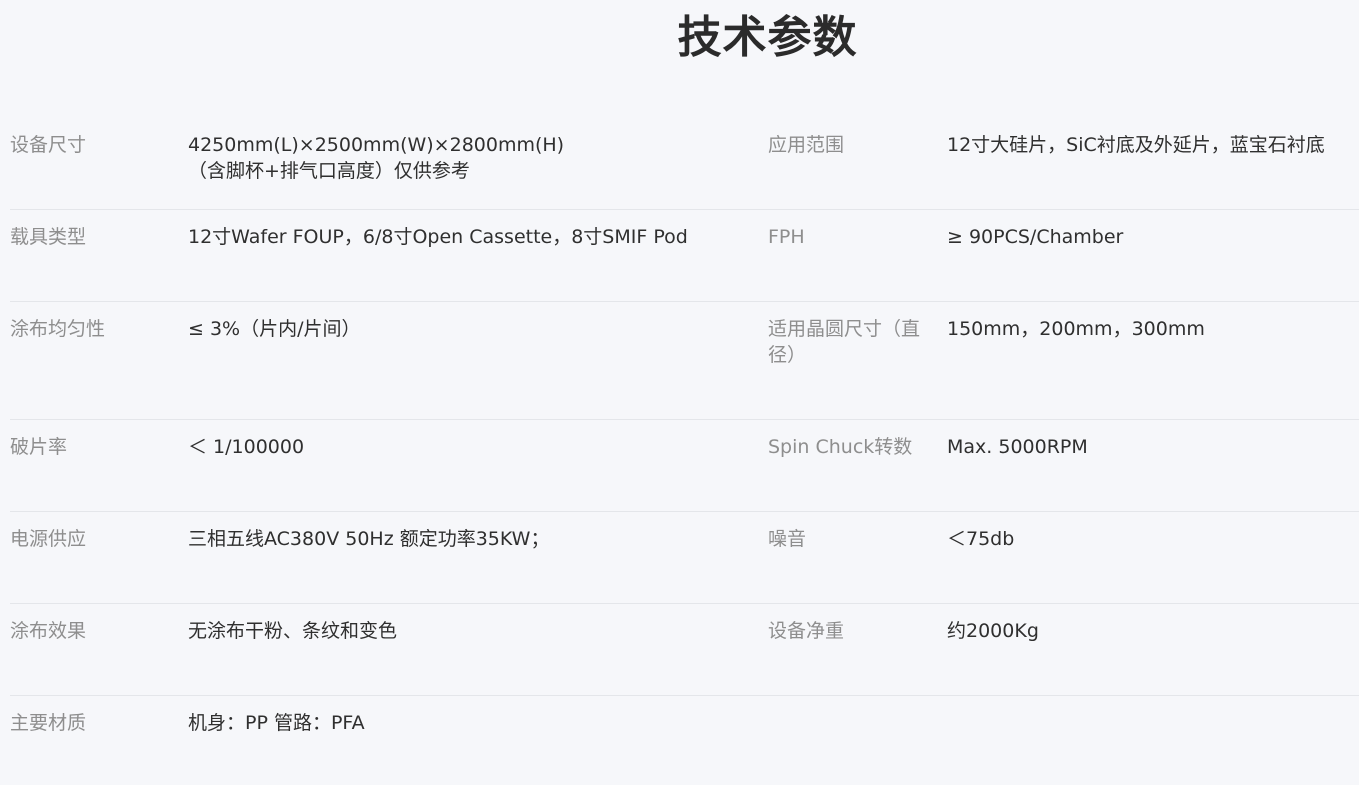  Describe the element at coordinates (369, 539) in the screenshot. I see `spec-value-line: 三相五线AC380V 50Hz 额定功率35KW；` at that location.